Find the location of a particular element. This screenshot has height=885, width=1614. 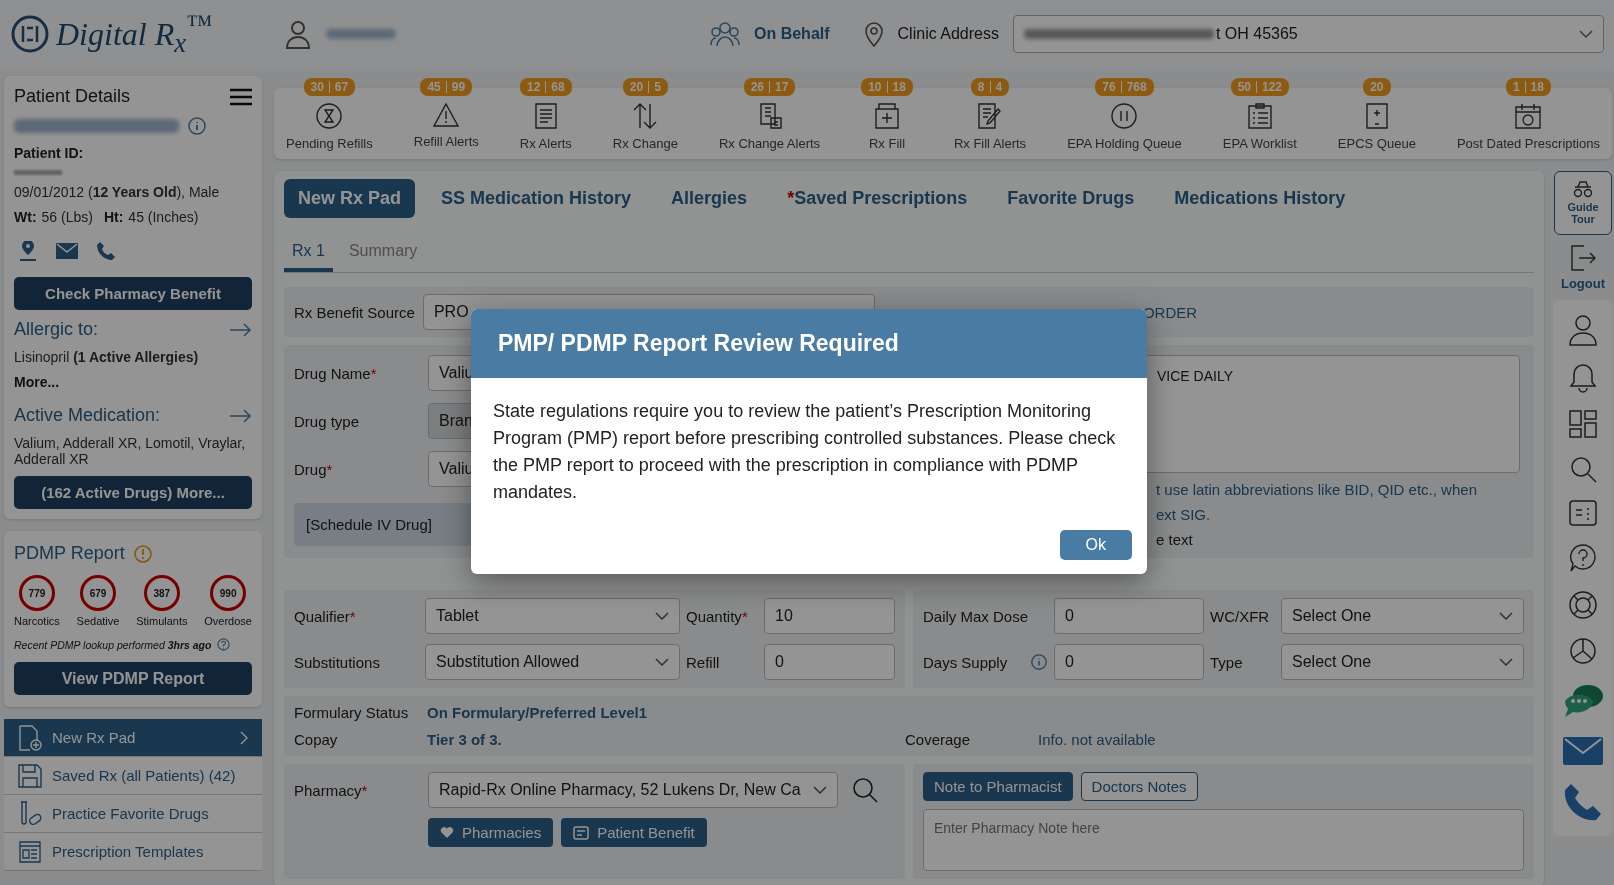

count-badge: 10 18 is located at coordinates (887, 87).